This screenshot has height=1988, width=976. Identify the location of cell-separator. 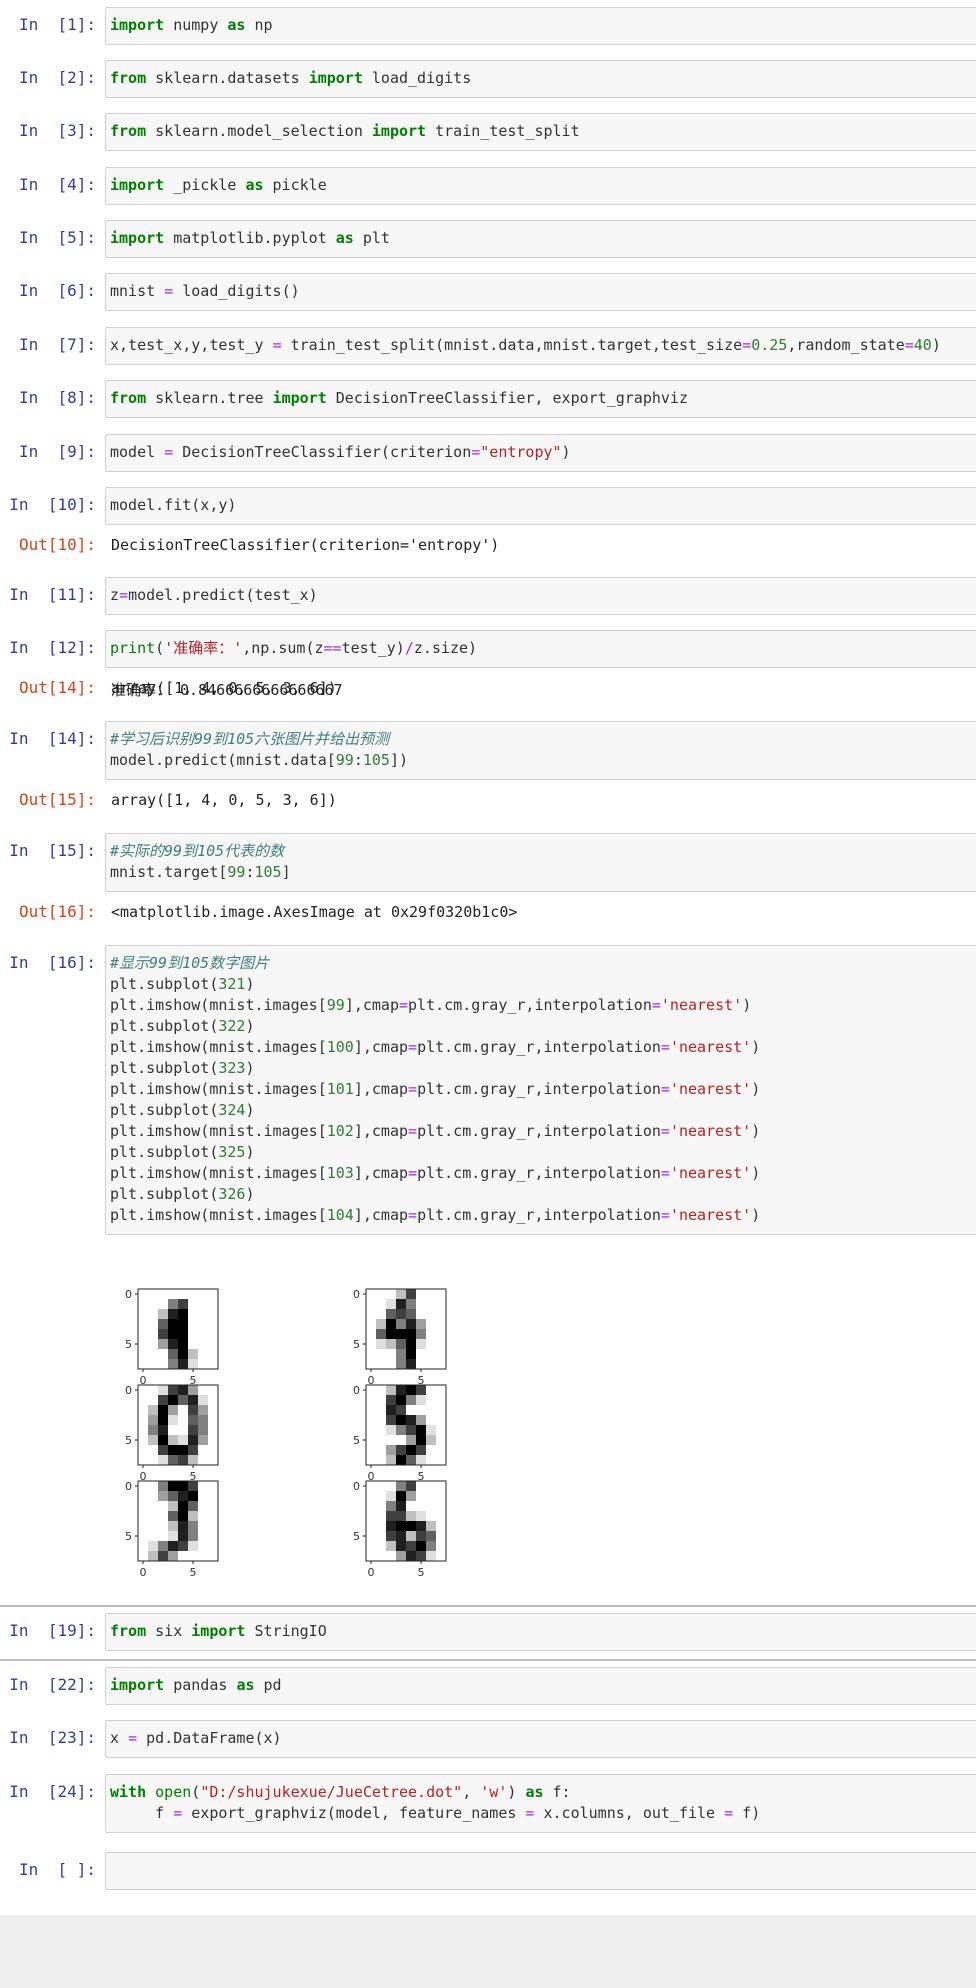
(488, 1606).